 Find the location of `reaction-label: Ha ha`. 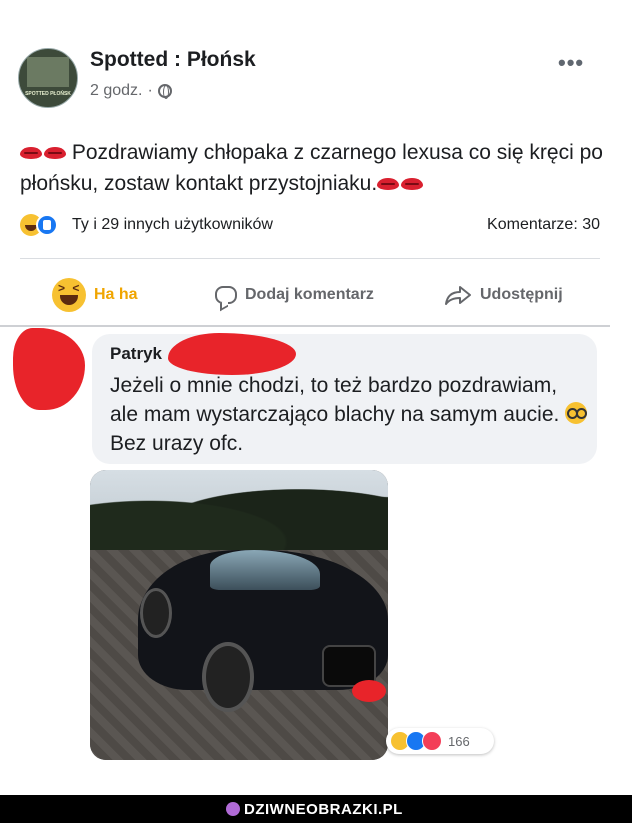

reaction-label: Ha ha is located at coordinates (116, 294).